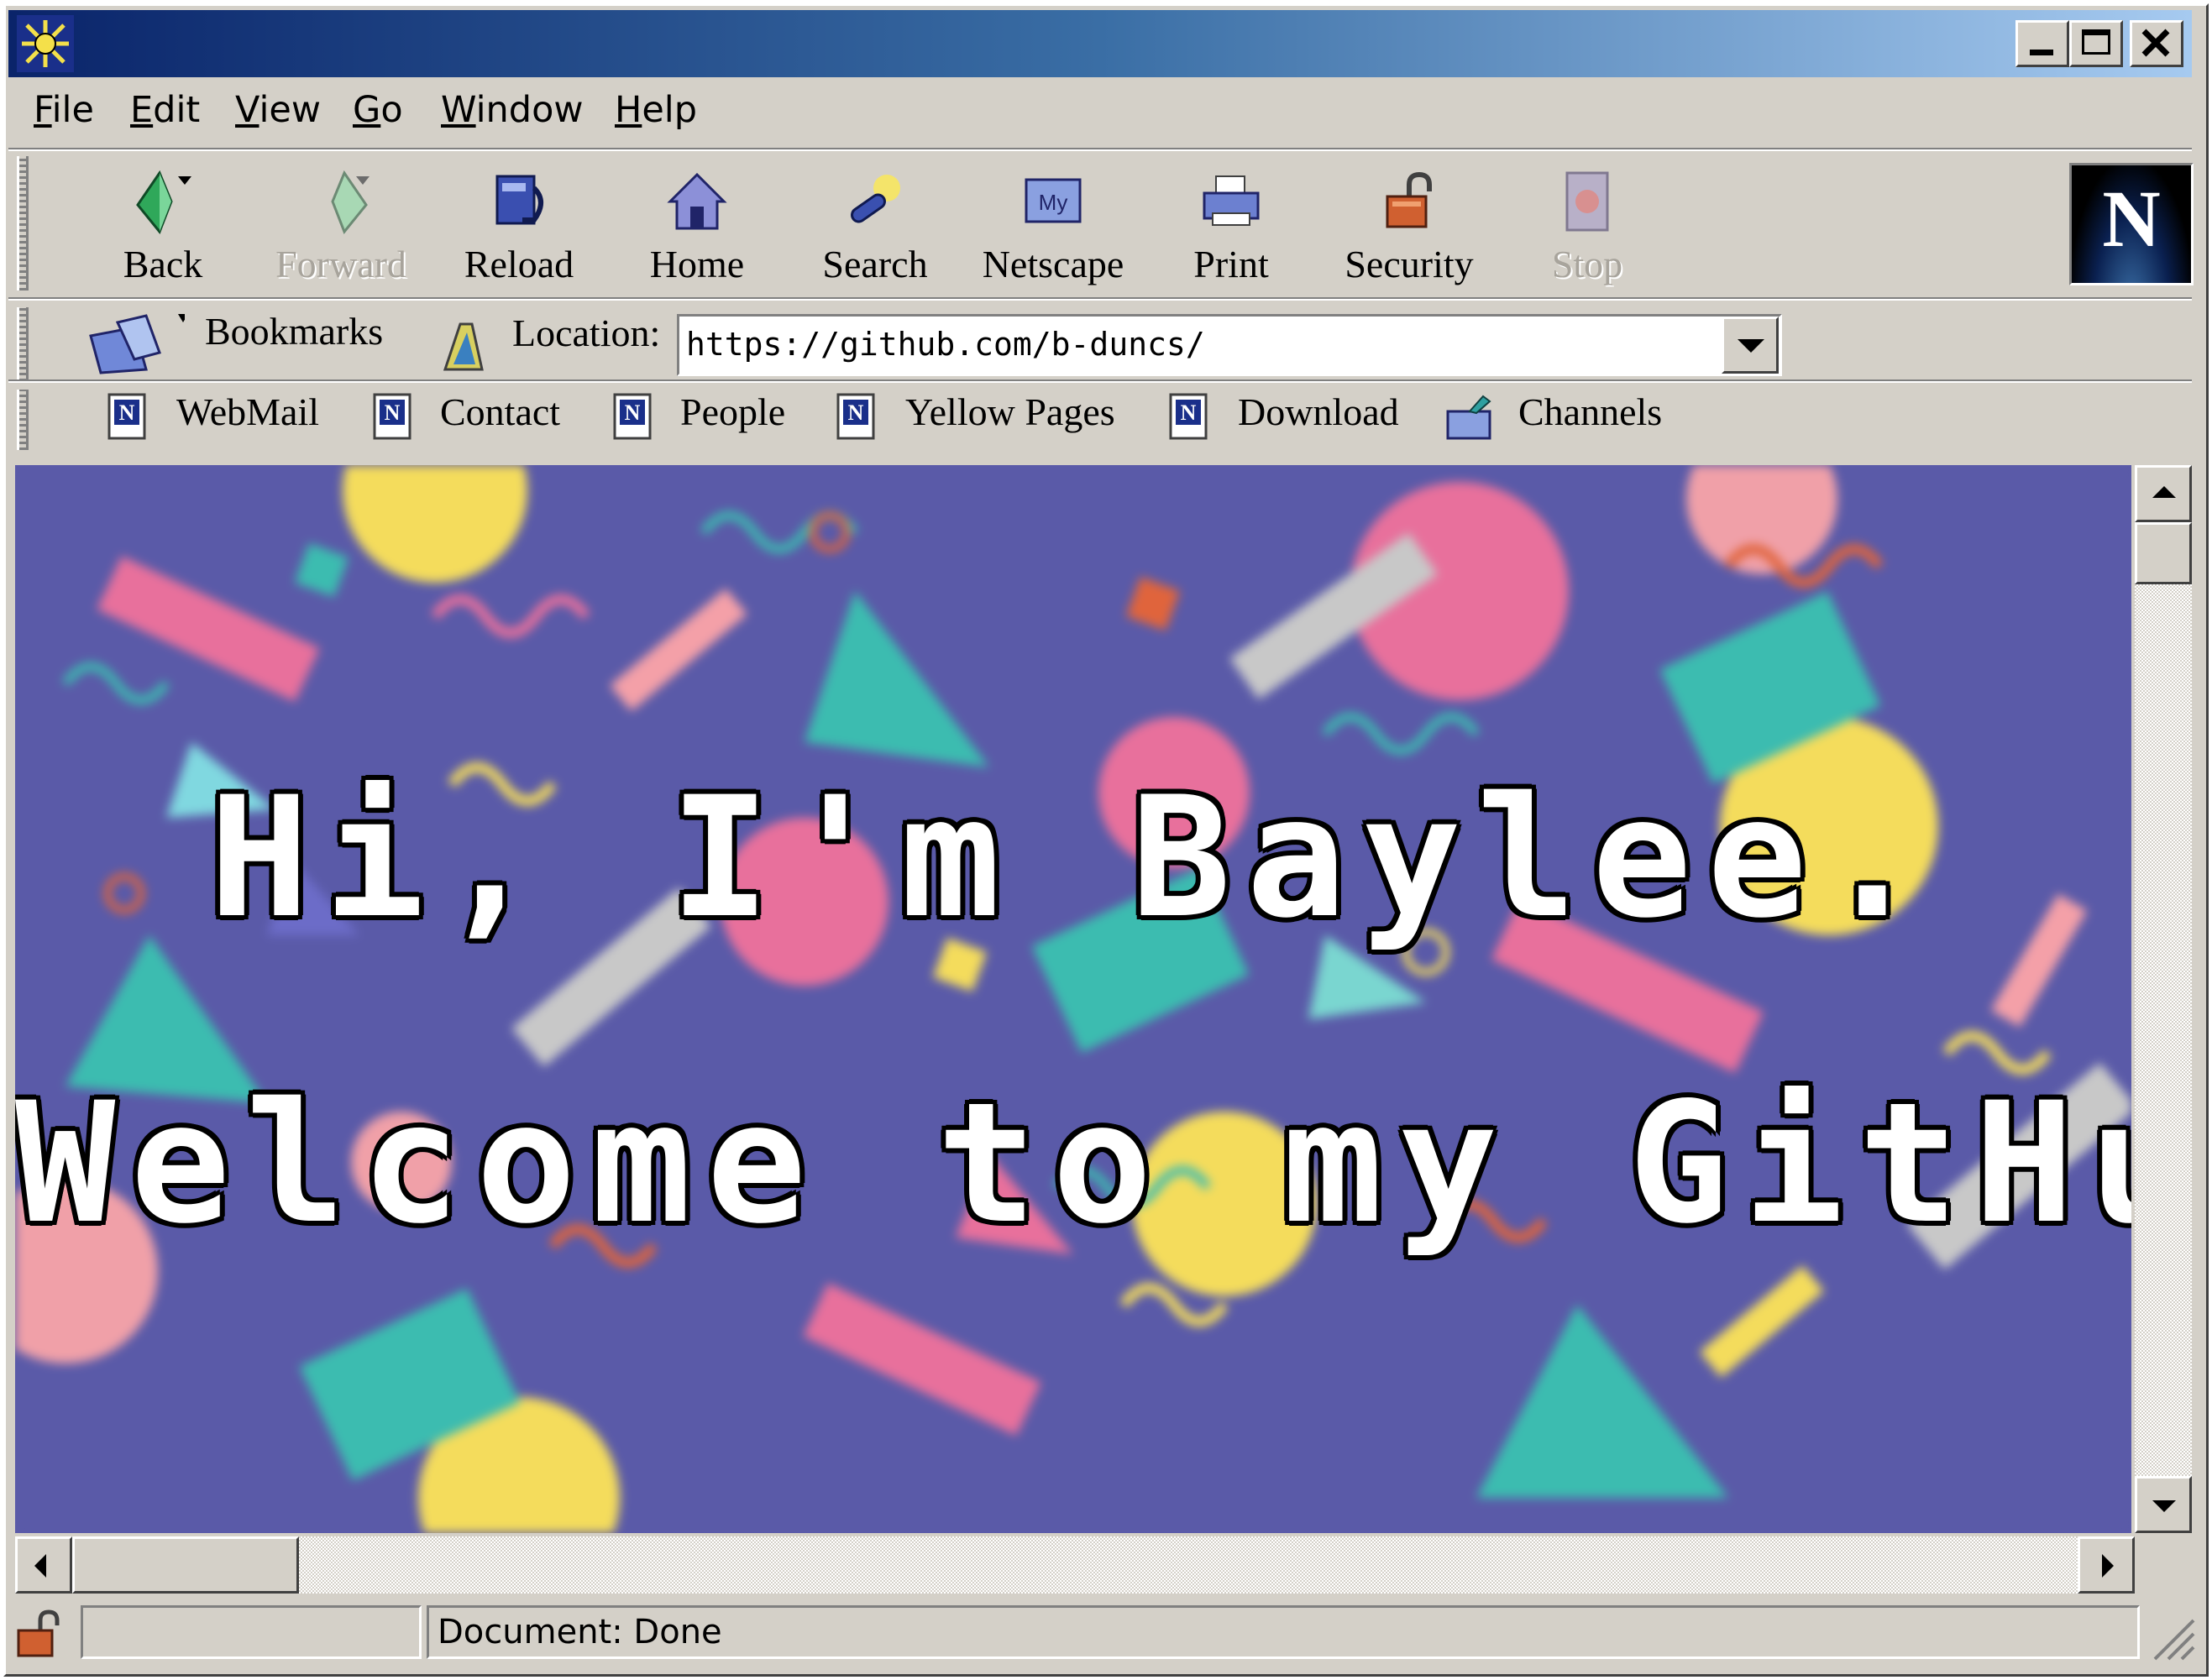 The image size is (2212, 1680). I want to click on netscape-app-icon, so click(45, 43).